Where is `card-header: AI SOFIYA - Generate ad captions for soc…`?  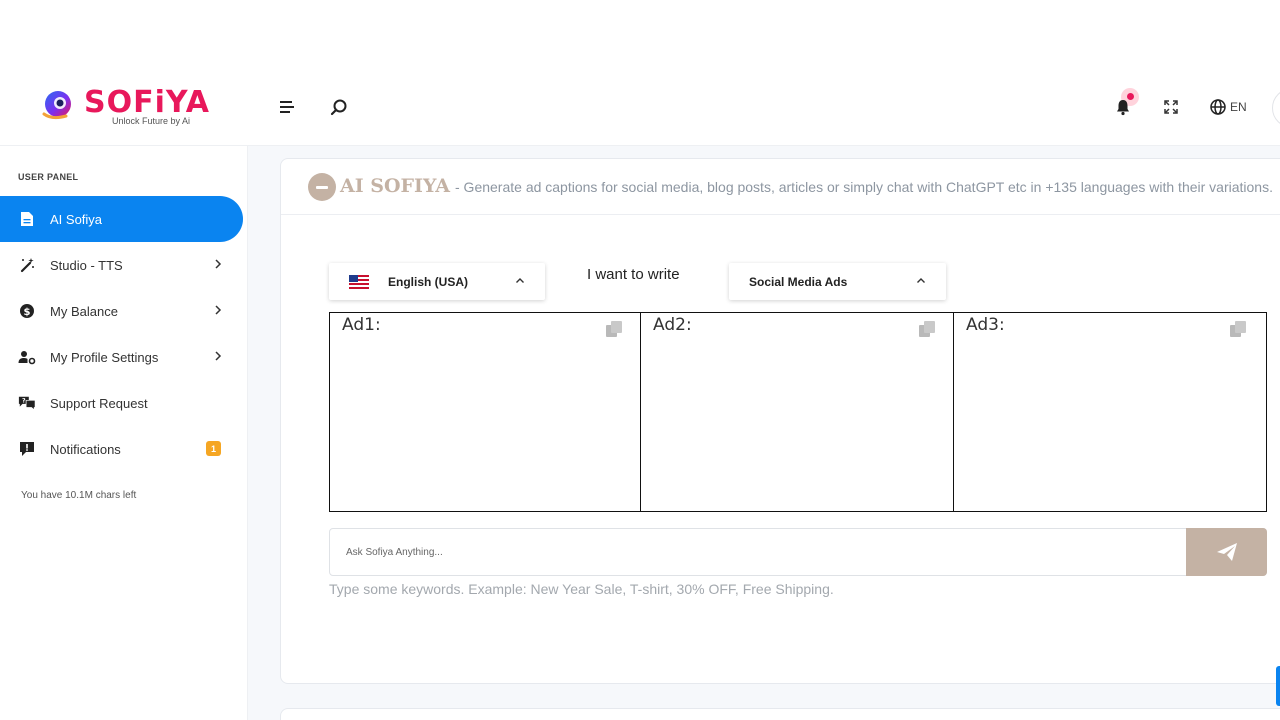
card-header: AI SOFIYA - Generate ad captions for soc… is located at coordinates (780, 187).